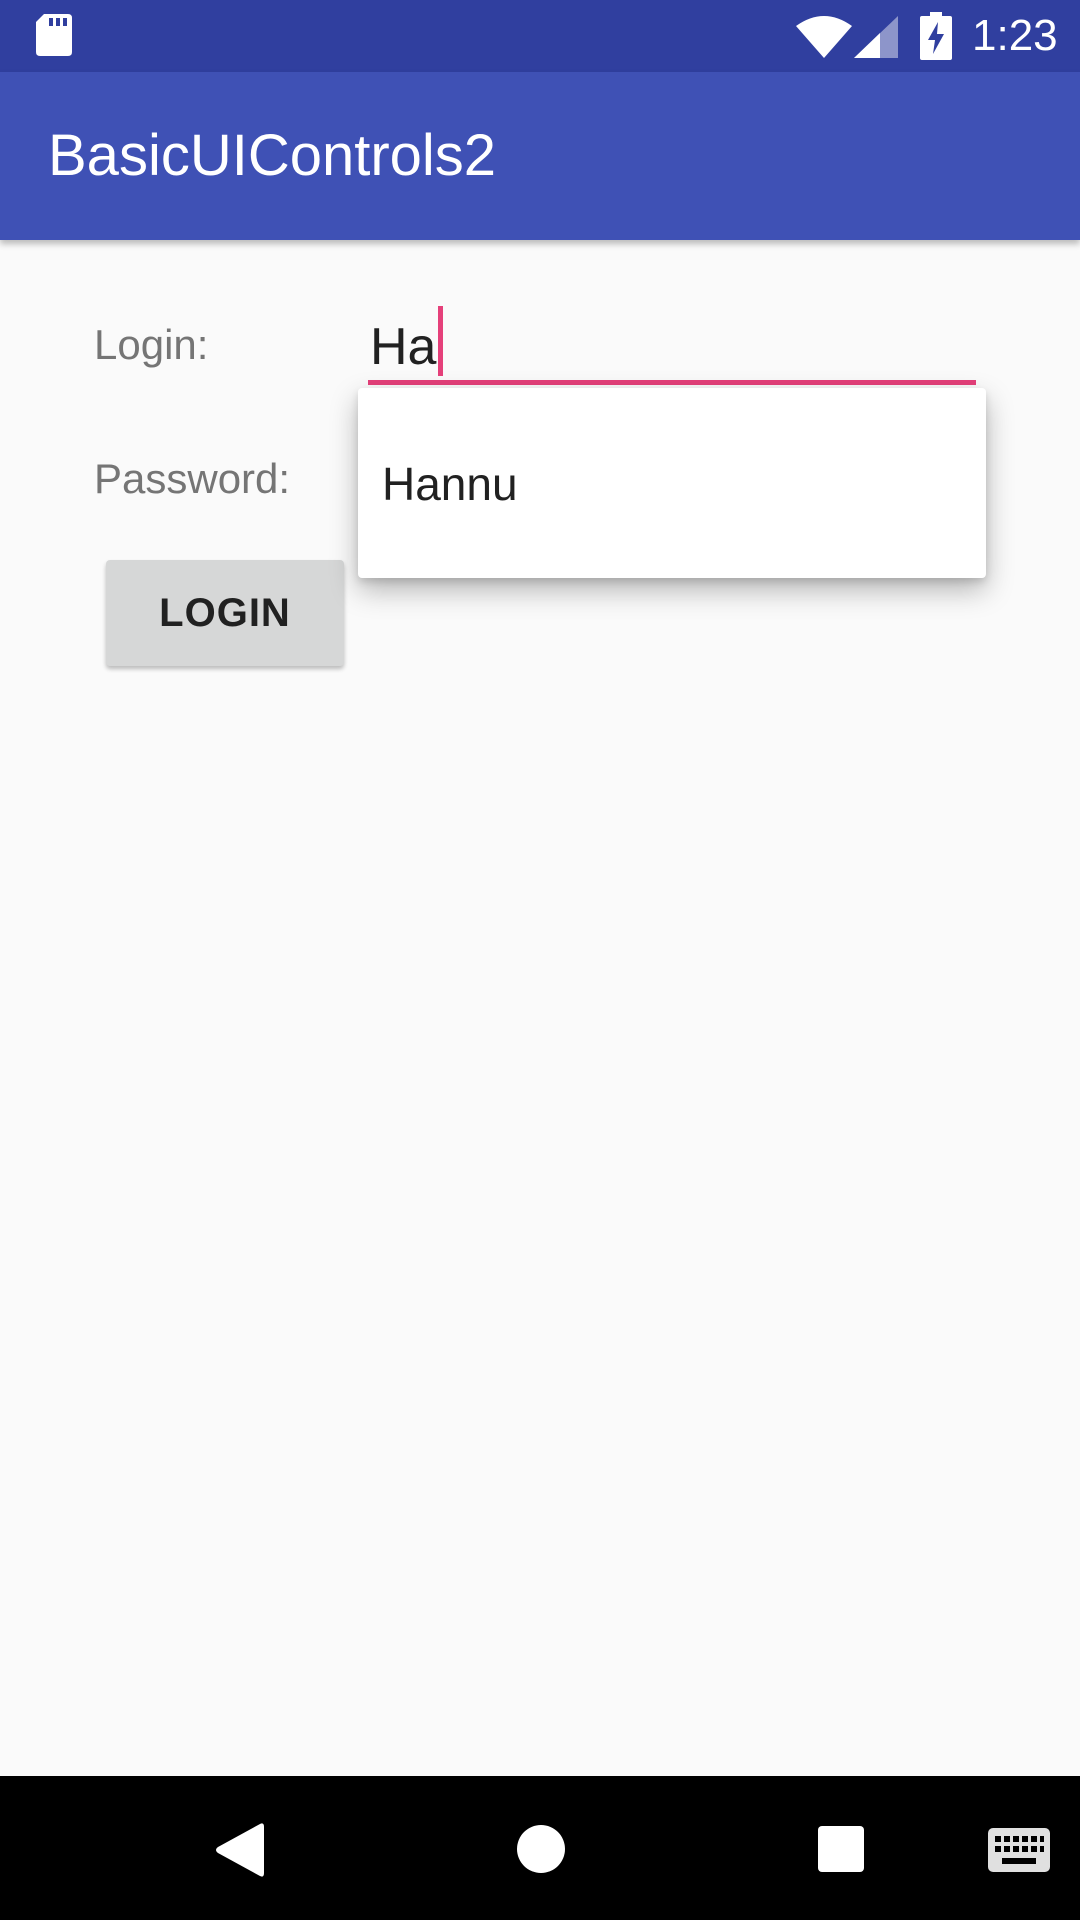 Image resolution: width=1080 pixels, height=1920 pixels. I want to click on signal-icon, so click(876, 37).